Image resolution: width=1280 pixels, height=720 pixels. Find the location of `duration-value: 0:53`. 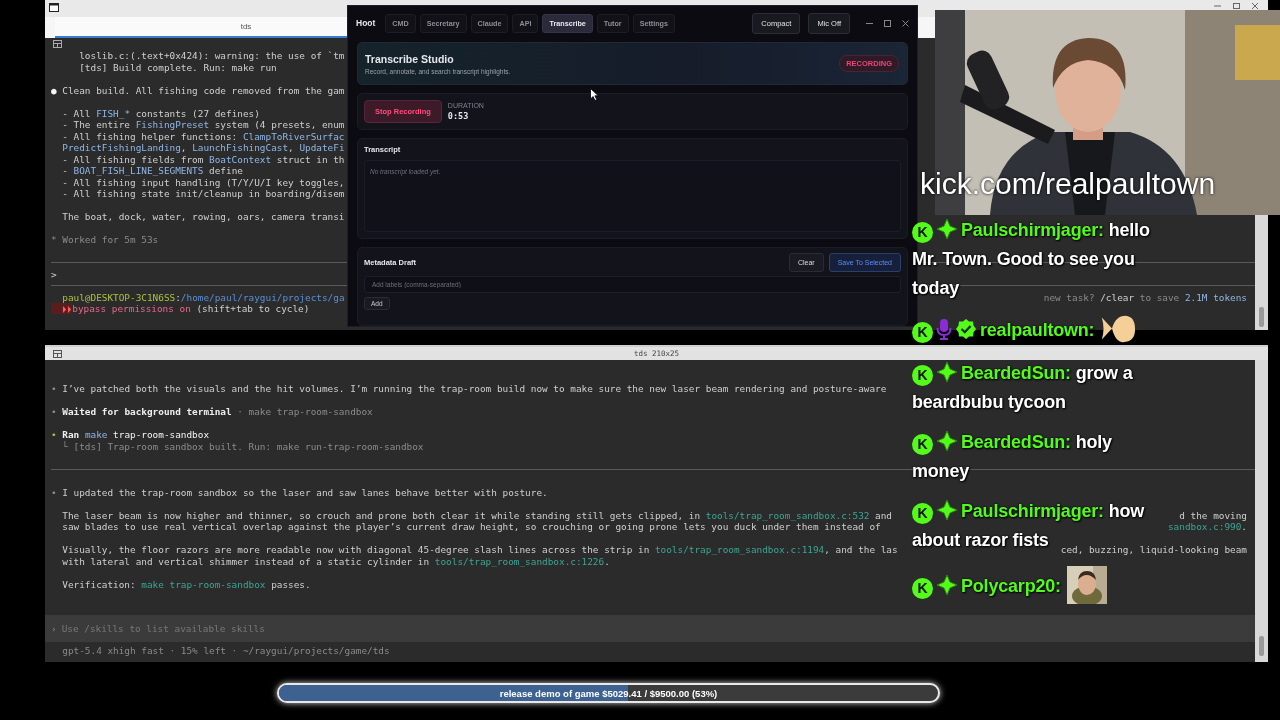

duration-value: 0:53 is located at coordinates (458, 116).